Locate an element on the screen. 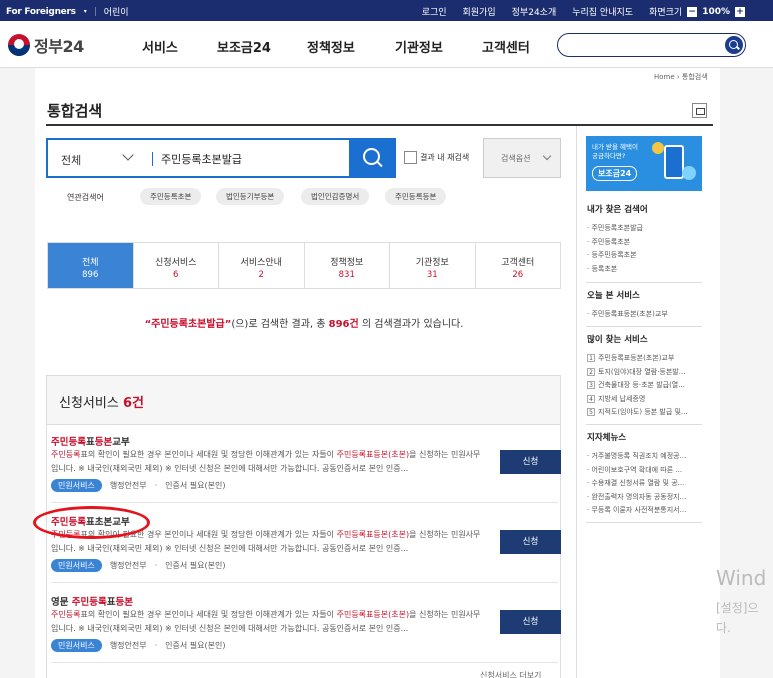  search-within-results: 결과 내 재검색 is located at coordinates (436, 157).